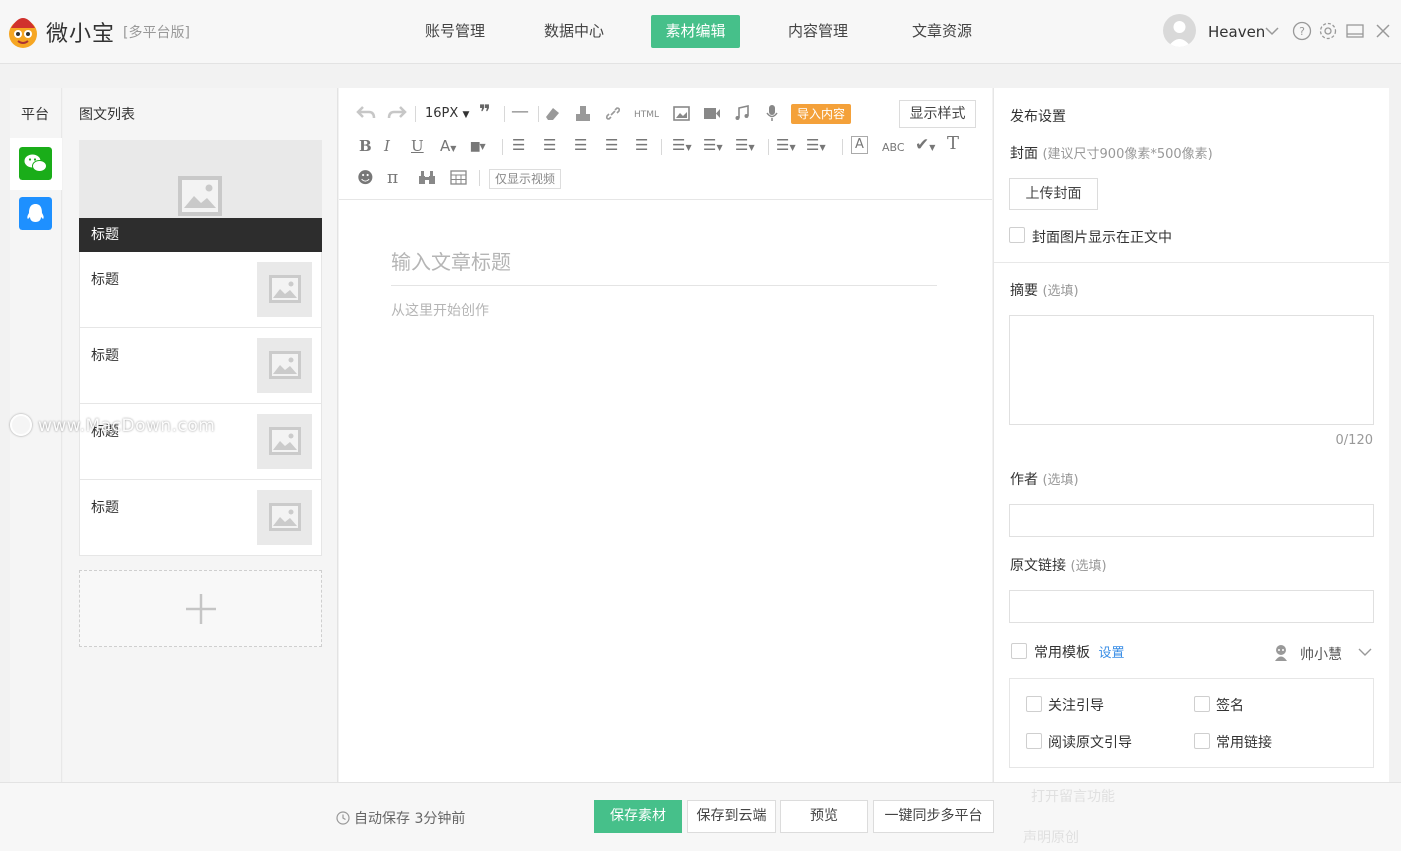  What do you see at coordinates (574, 31) in the screenshot?
I see `nav-data-center: 数据中心` at bounding box center [574, 31].